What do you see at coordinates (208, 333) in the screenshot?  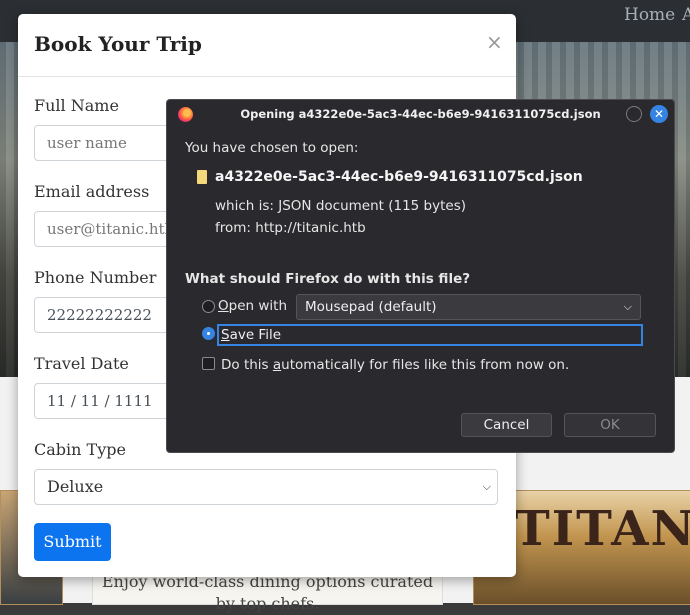 I see `save-file-radio` at bounding box center [208, 333].